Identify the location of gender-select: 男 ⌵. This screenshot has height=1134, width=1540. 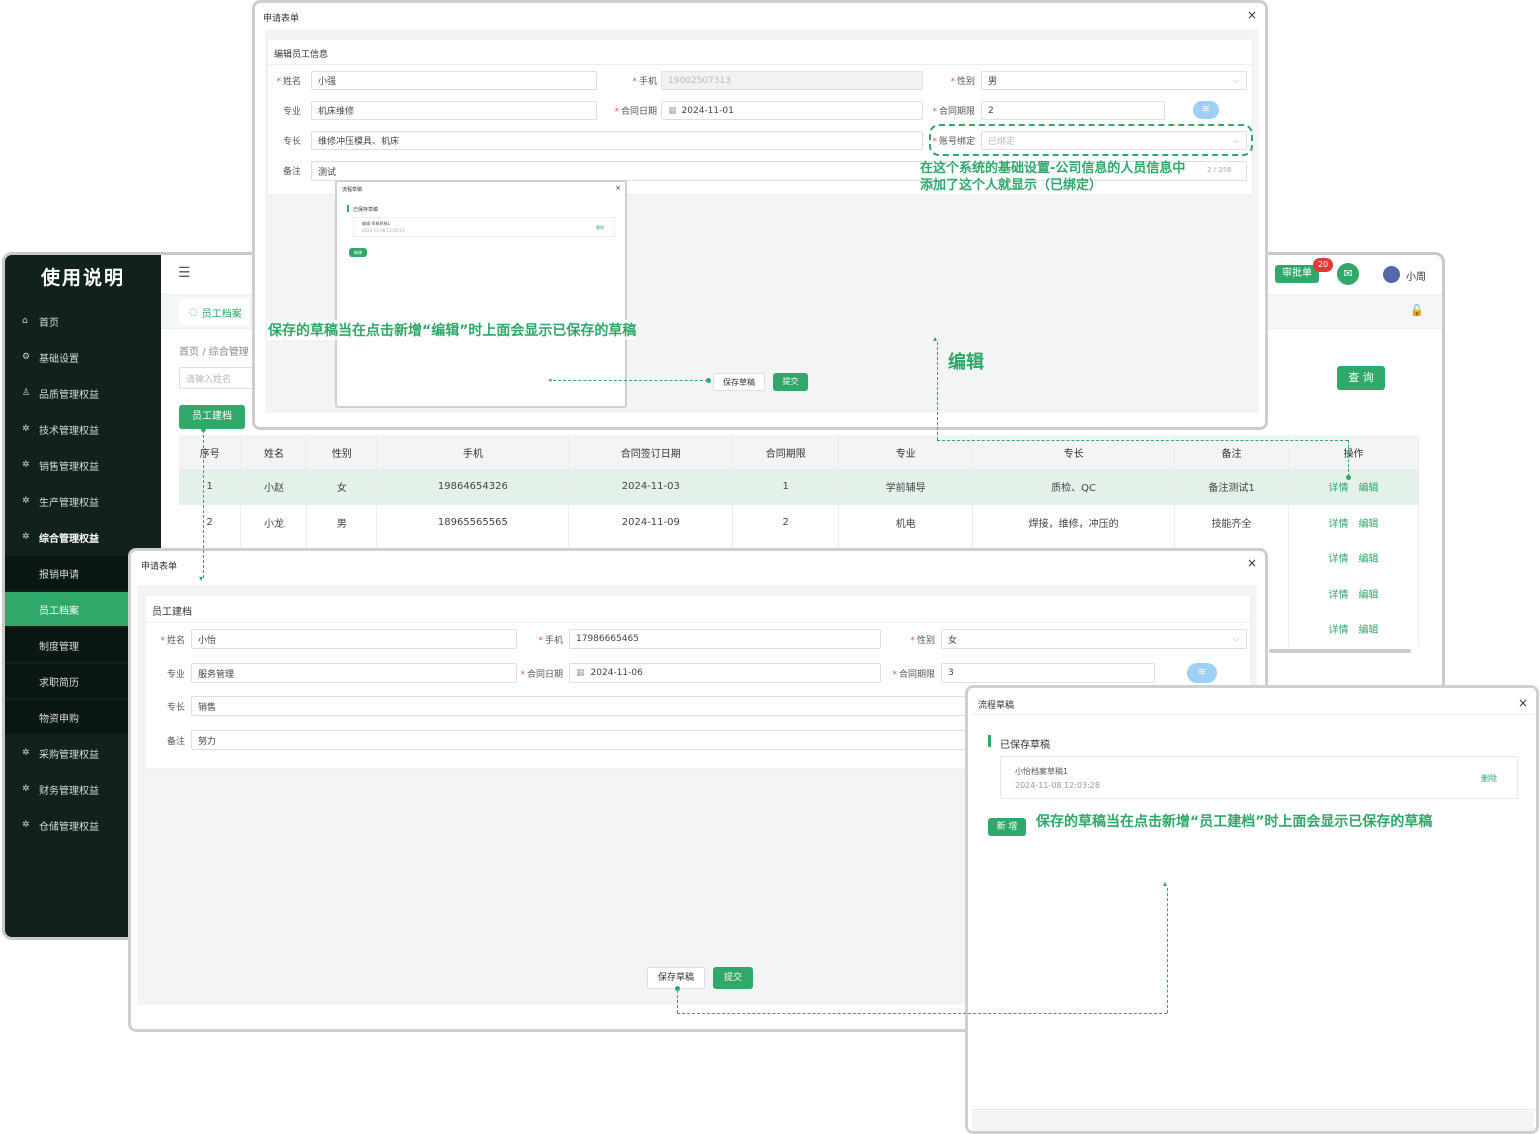
(1114, 80).